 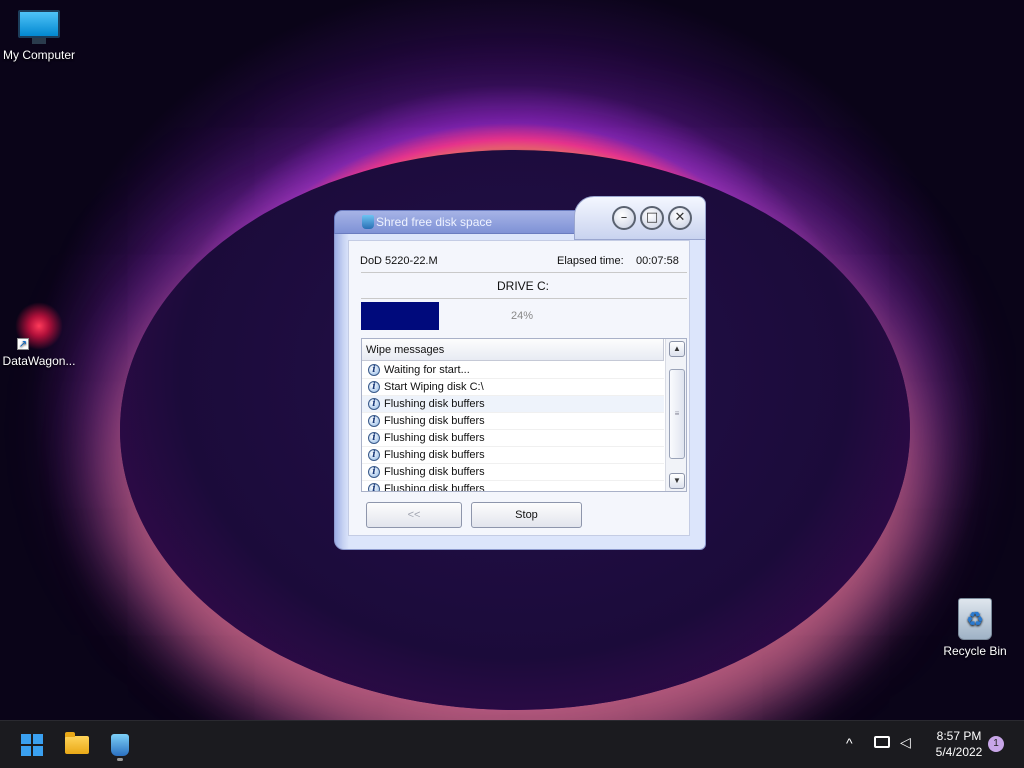 I want to click on notification-badge: 1, so click(x=996, y=744).